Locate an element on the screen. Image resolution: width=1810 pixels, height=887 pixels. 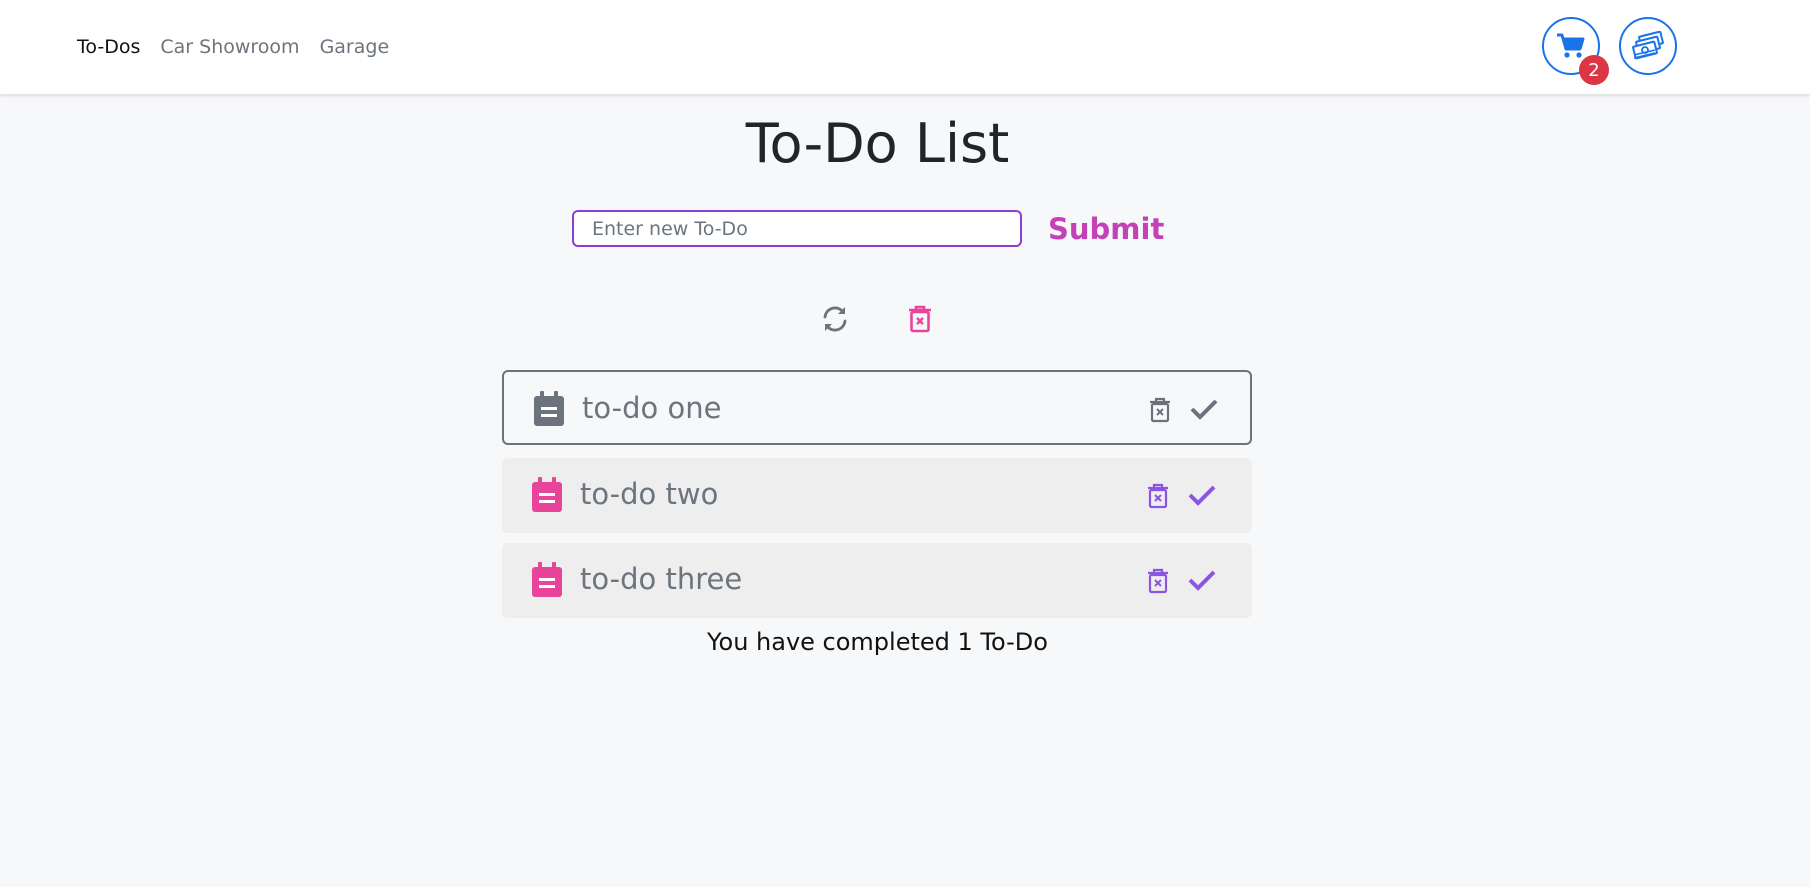
refresh-button is located at coordinates (835, 319).